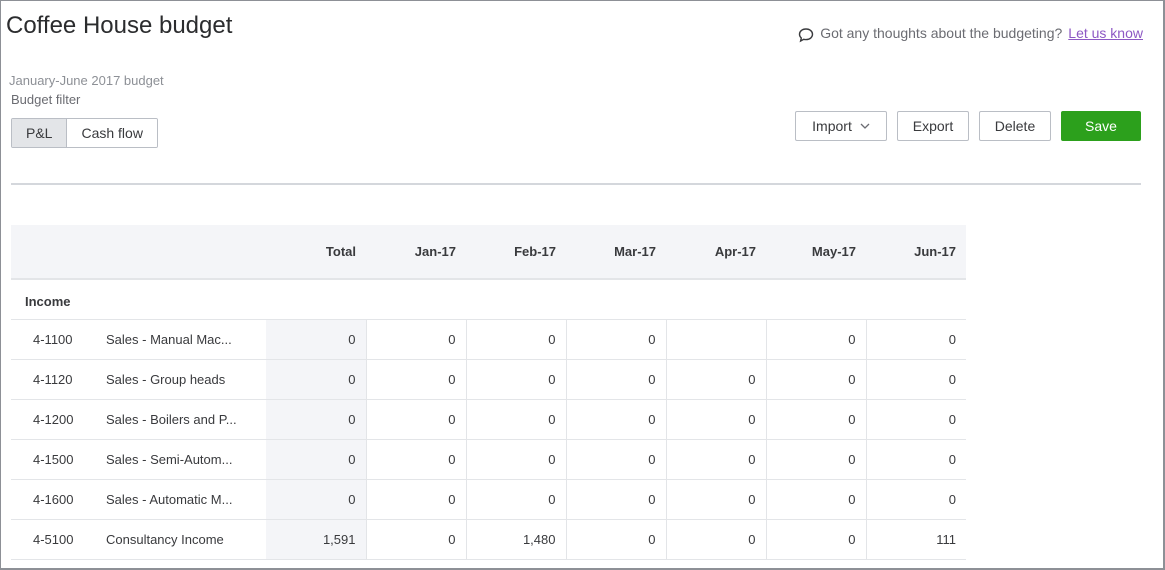 This screenshot has width=1165, height=570. What do you see at coordinates (58, 459) in the screenshot?
I see `account-code: 4-1500` at bounding box center [58, 459].